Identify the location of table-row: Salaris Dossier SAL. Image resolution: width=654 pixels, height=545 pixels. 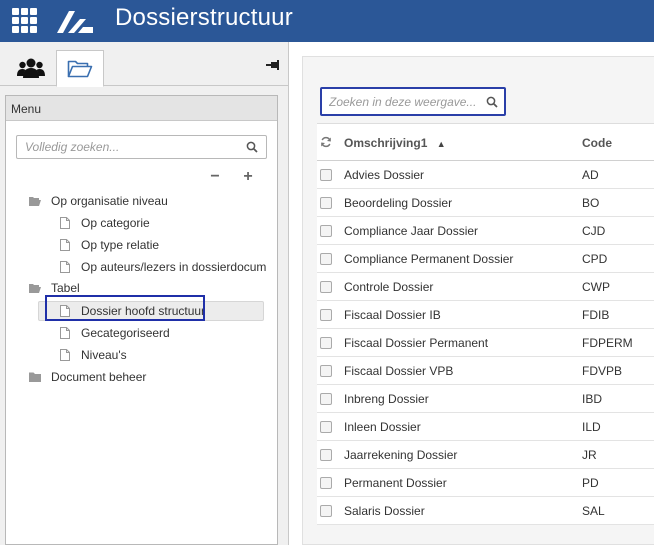
(485, 511).